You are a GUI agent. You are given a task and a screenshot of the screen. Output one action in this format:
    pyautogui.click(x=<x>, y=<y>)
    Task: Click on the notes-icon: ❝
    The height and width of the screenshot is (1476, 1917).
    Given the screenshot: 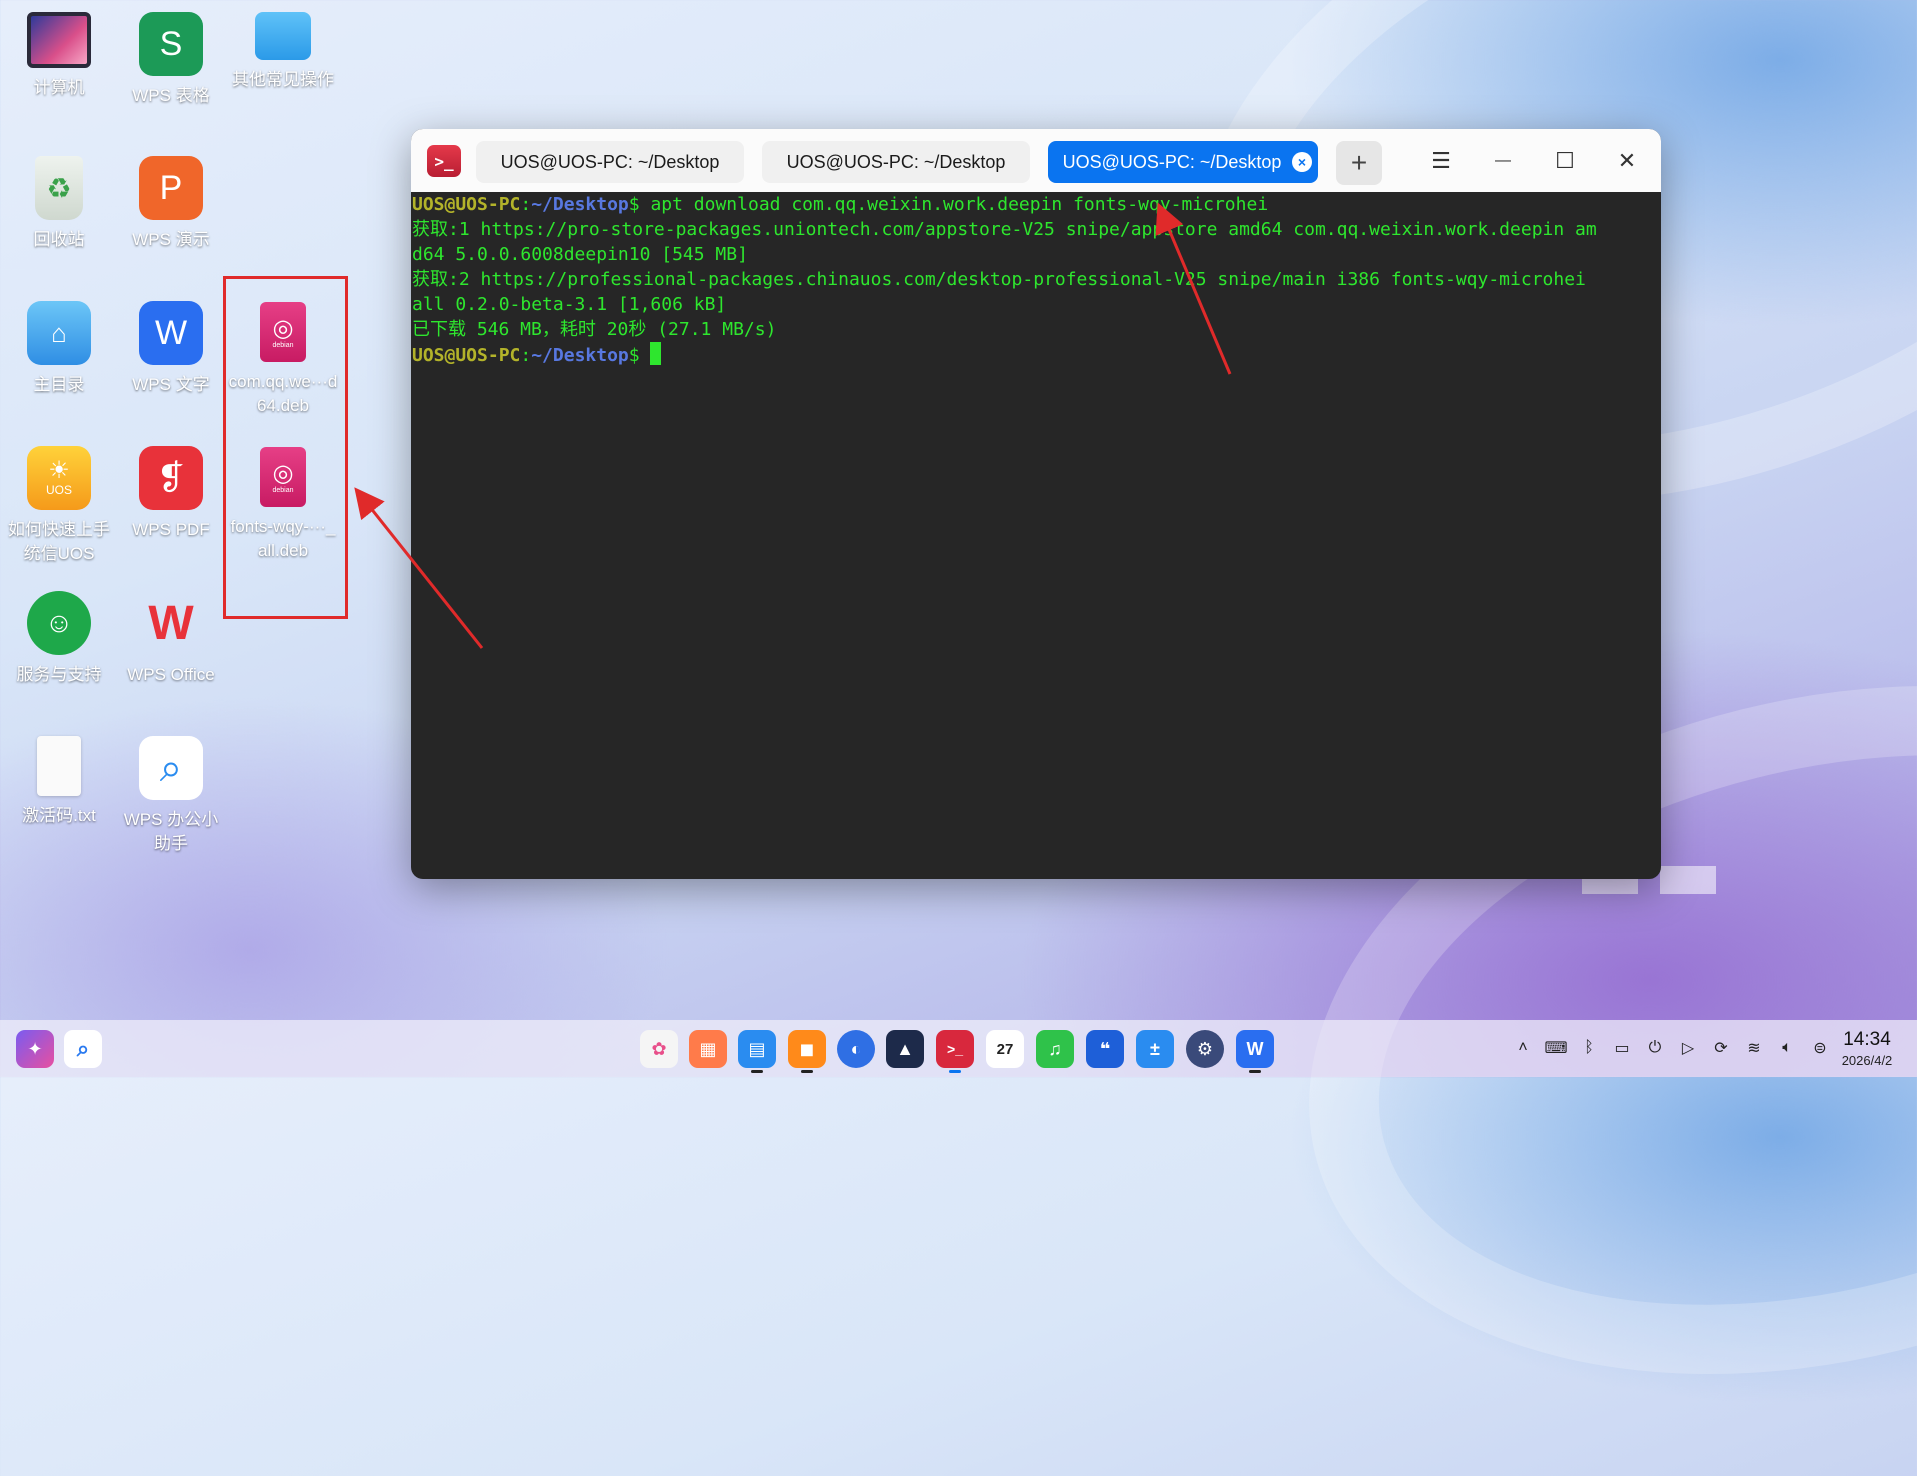 What is the action you would take?
    pyautogui.click(x=1105, y=1049)
    